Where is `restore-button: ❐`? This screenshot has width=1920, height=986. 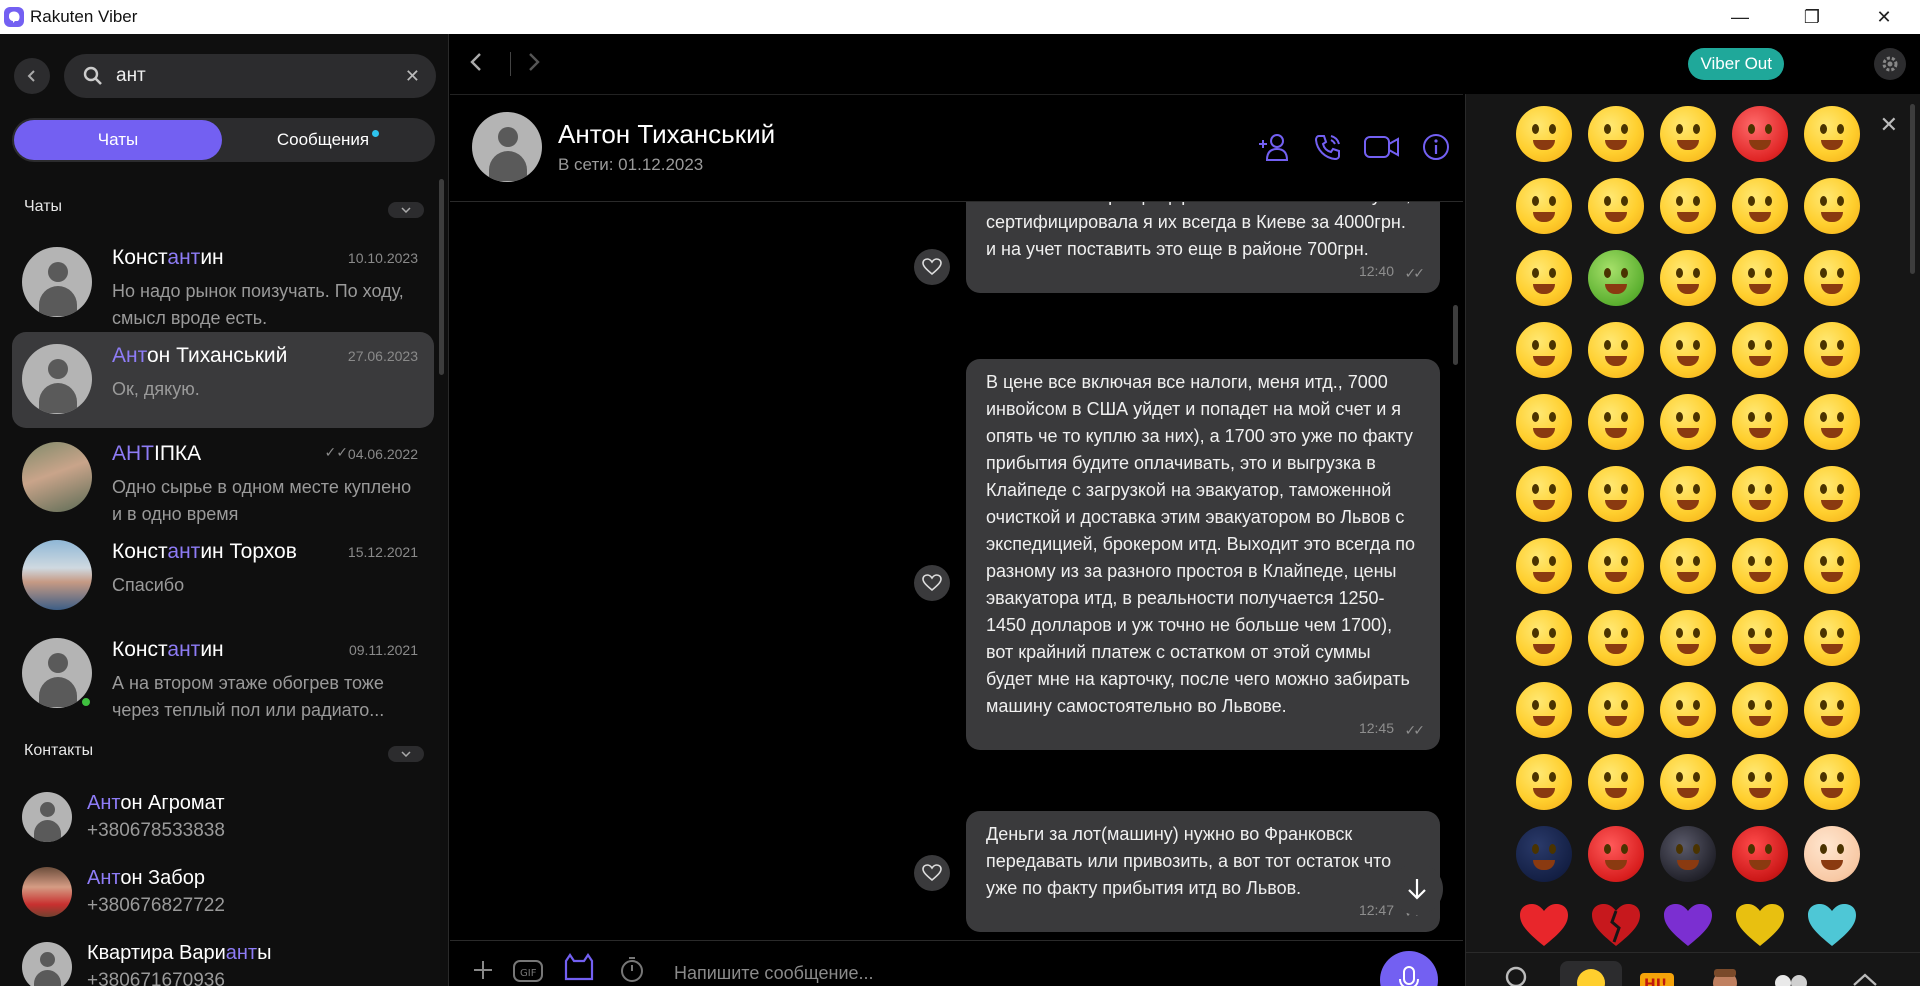
restore-button: ❐ is located at coordinates (1812, 17).